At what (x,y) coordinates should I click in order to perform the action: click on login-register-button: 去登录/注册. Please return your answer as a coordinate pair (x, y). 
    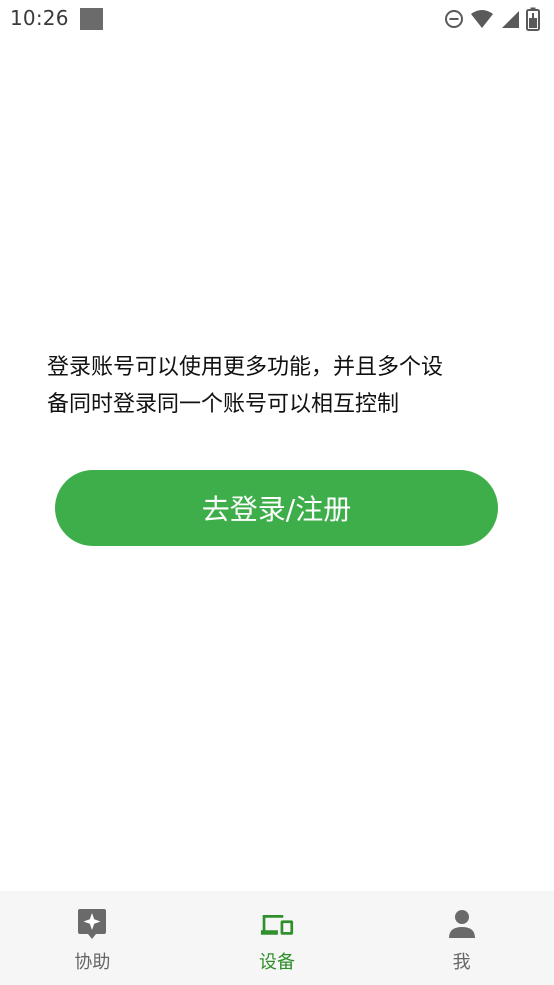
    Looking at the image, I should click on (276, 508).